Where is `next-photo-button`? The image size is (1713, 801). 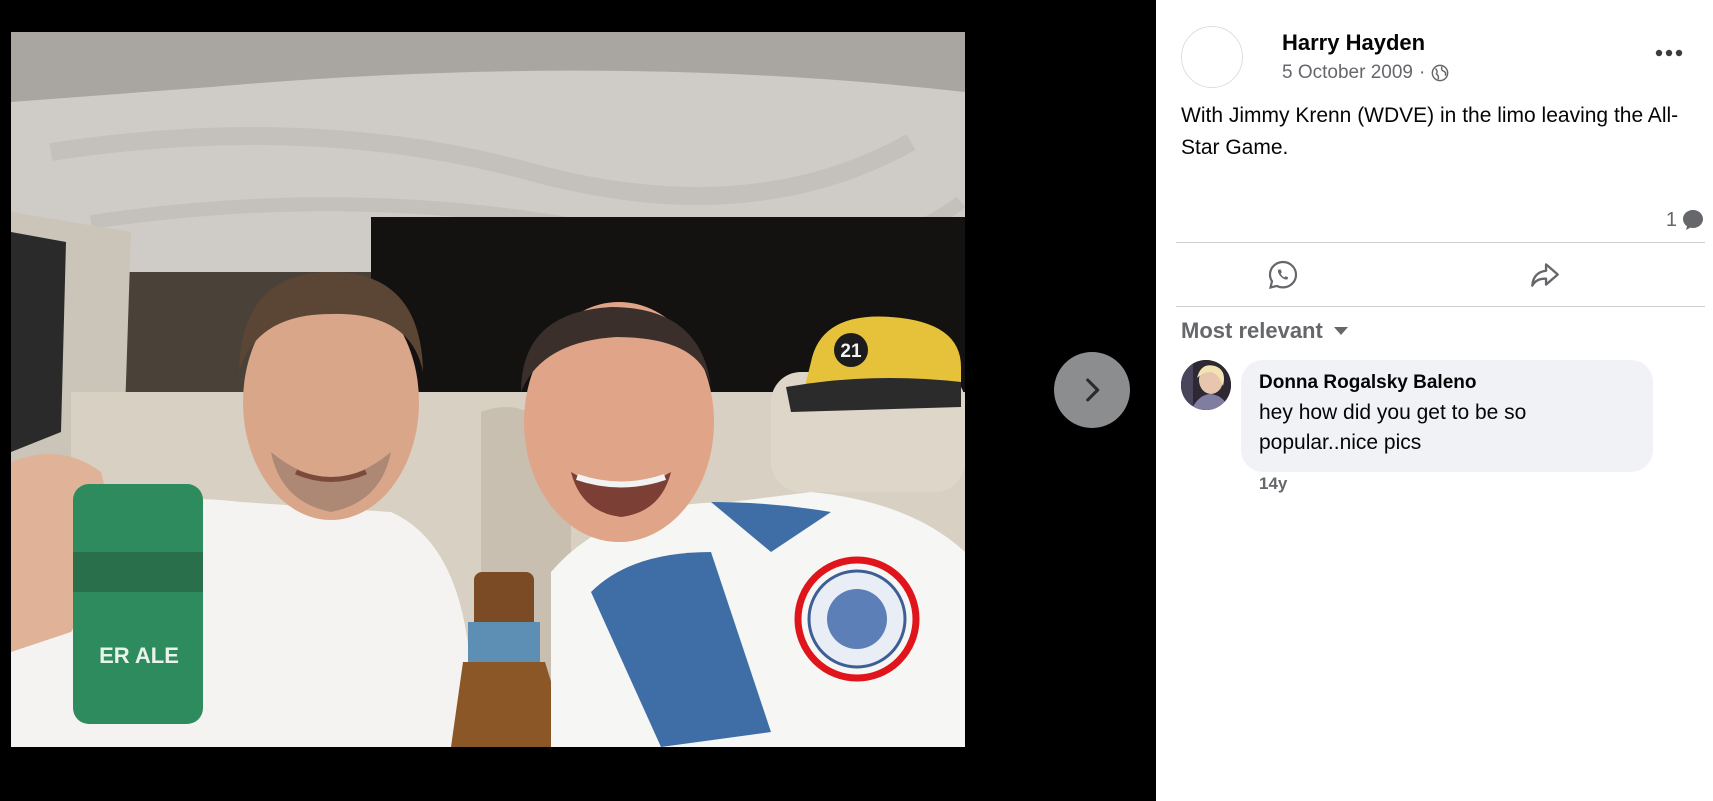 next-photo-button is located at coordinates (1092, 390).